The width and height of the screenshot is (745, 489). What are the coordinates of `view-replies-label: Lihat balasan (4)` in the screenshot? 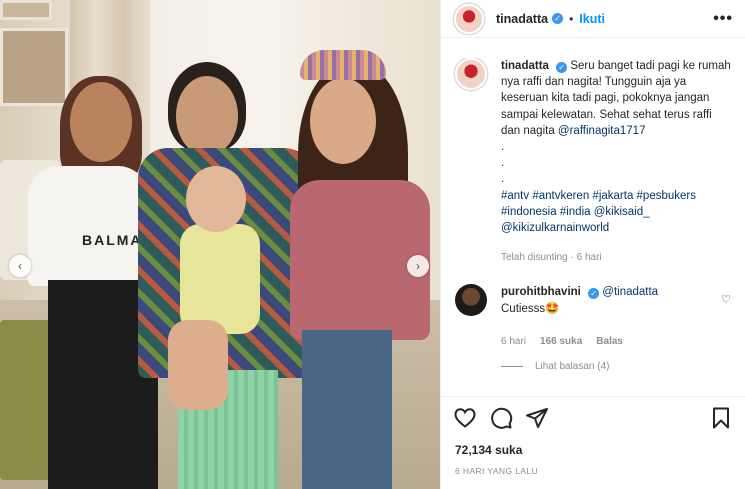 It's located at (572, 366).